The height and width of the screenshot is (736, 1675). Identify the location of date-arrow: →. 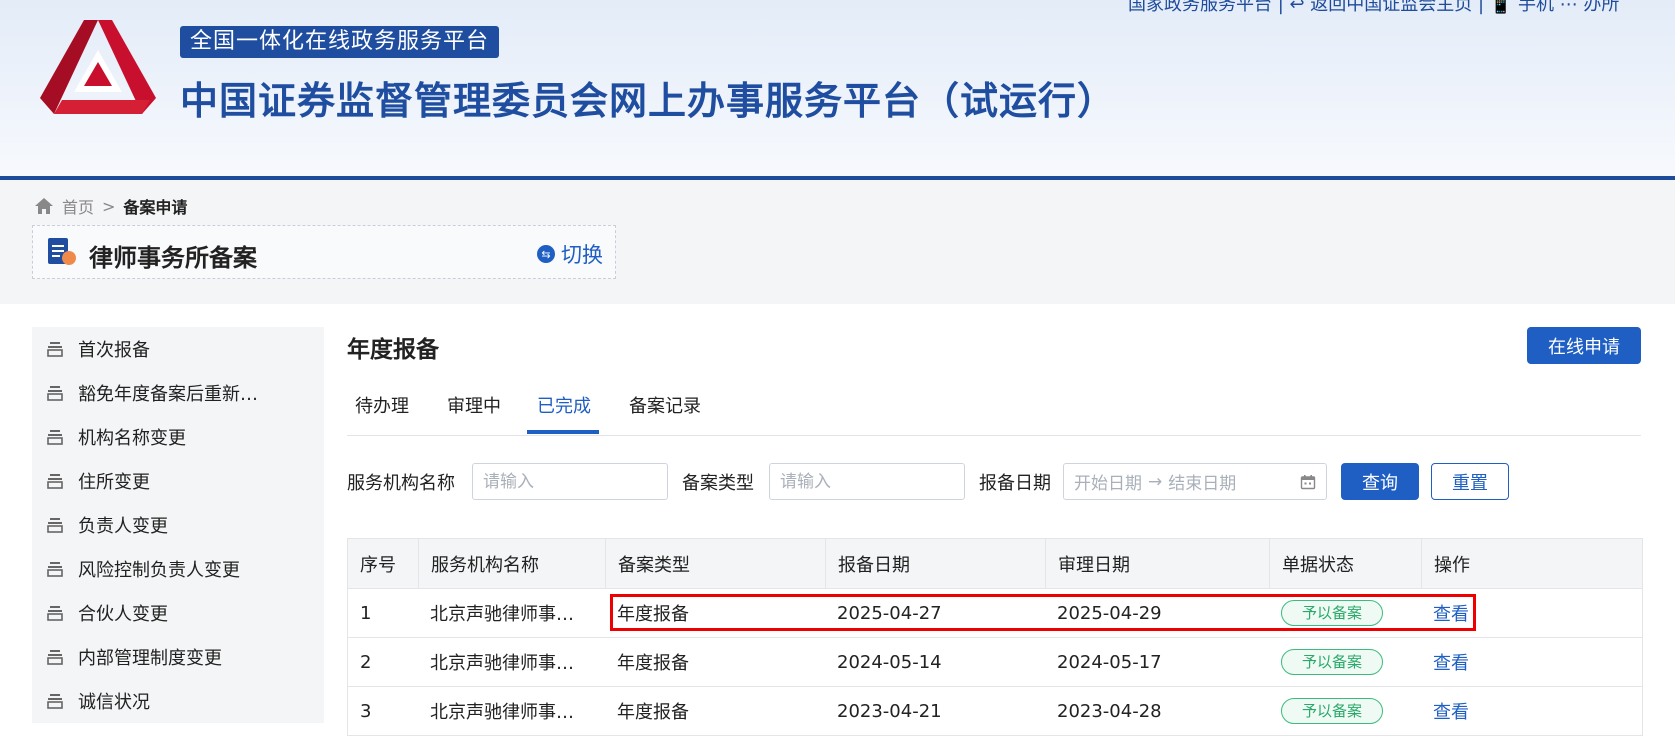
(1155, 481).